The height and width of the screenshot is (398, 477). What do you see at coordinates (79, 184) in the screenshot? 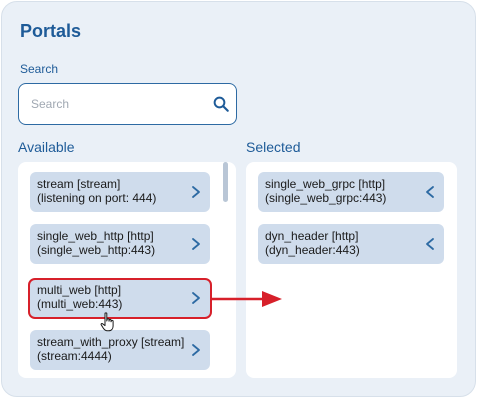
I see `item-name: stream [stream]` at bounding box center [79, 184].